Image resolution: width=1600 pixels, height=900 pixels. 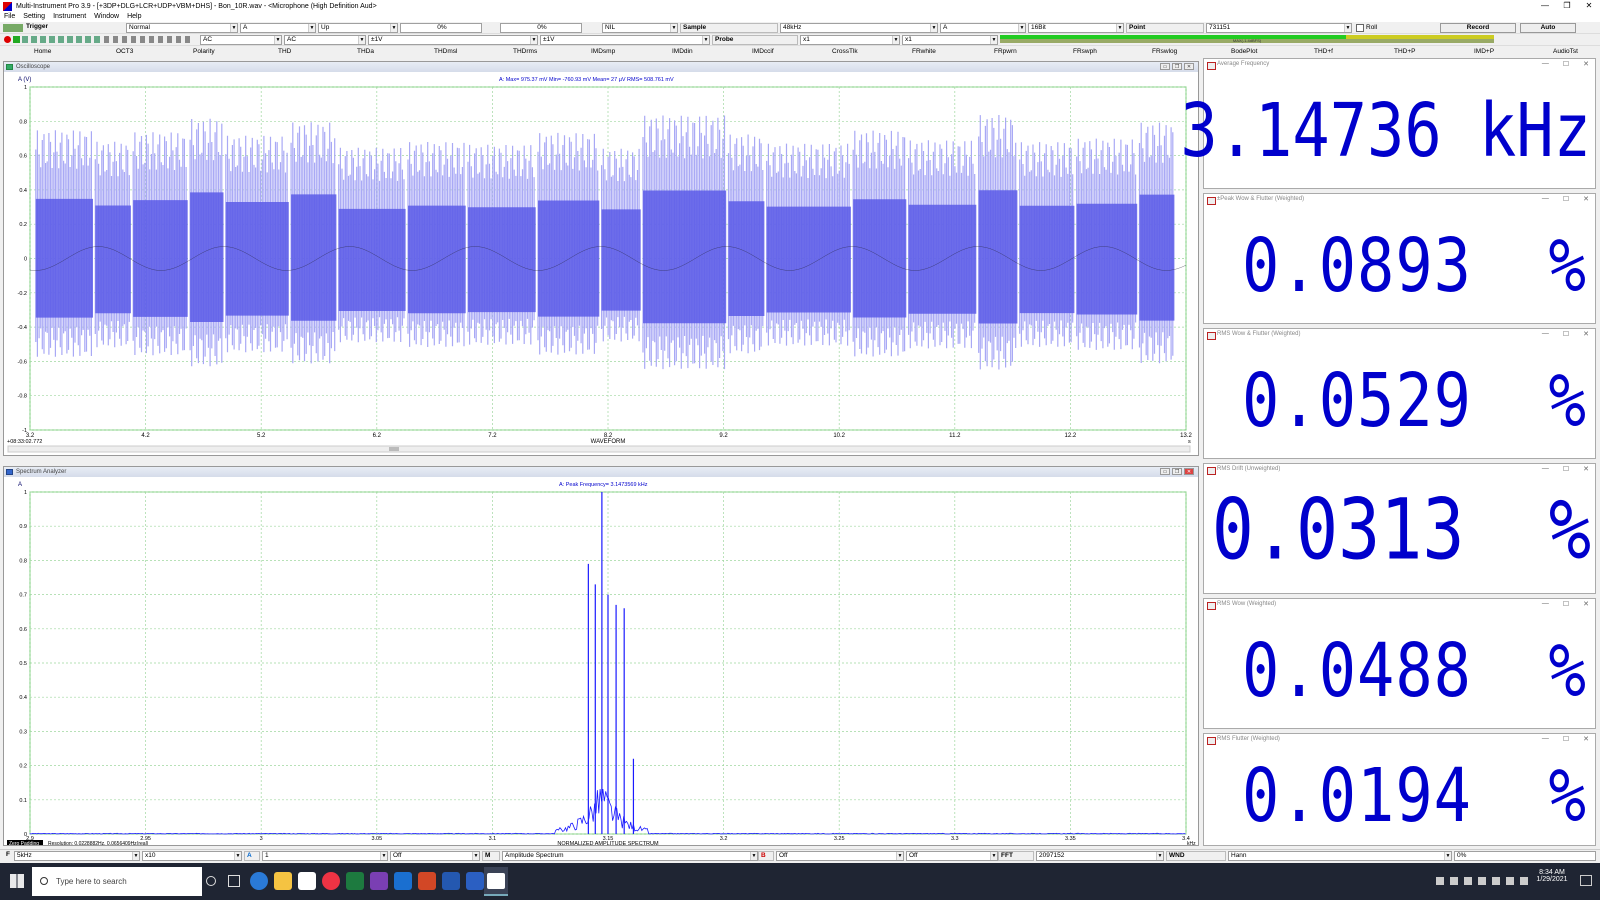 What do you see at coordinates (1552, 876) in the screenshot?
I see `clock: 8:34 AM 1/29/2021` at bounding box center [1552, 876].